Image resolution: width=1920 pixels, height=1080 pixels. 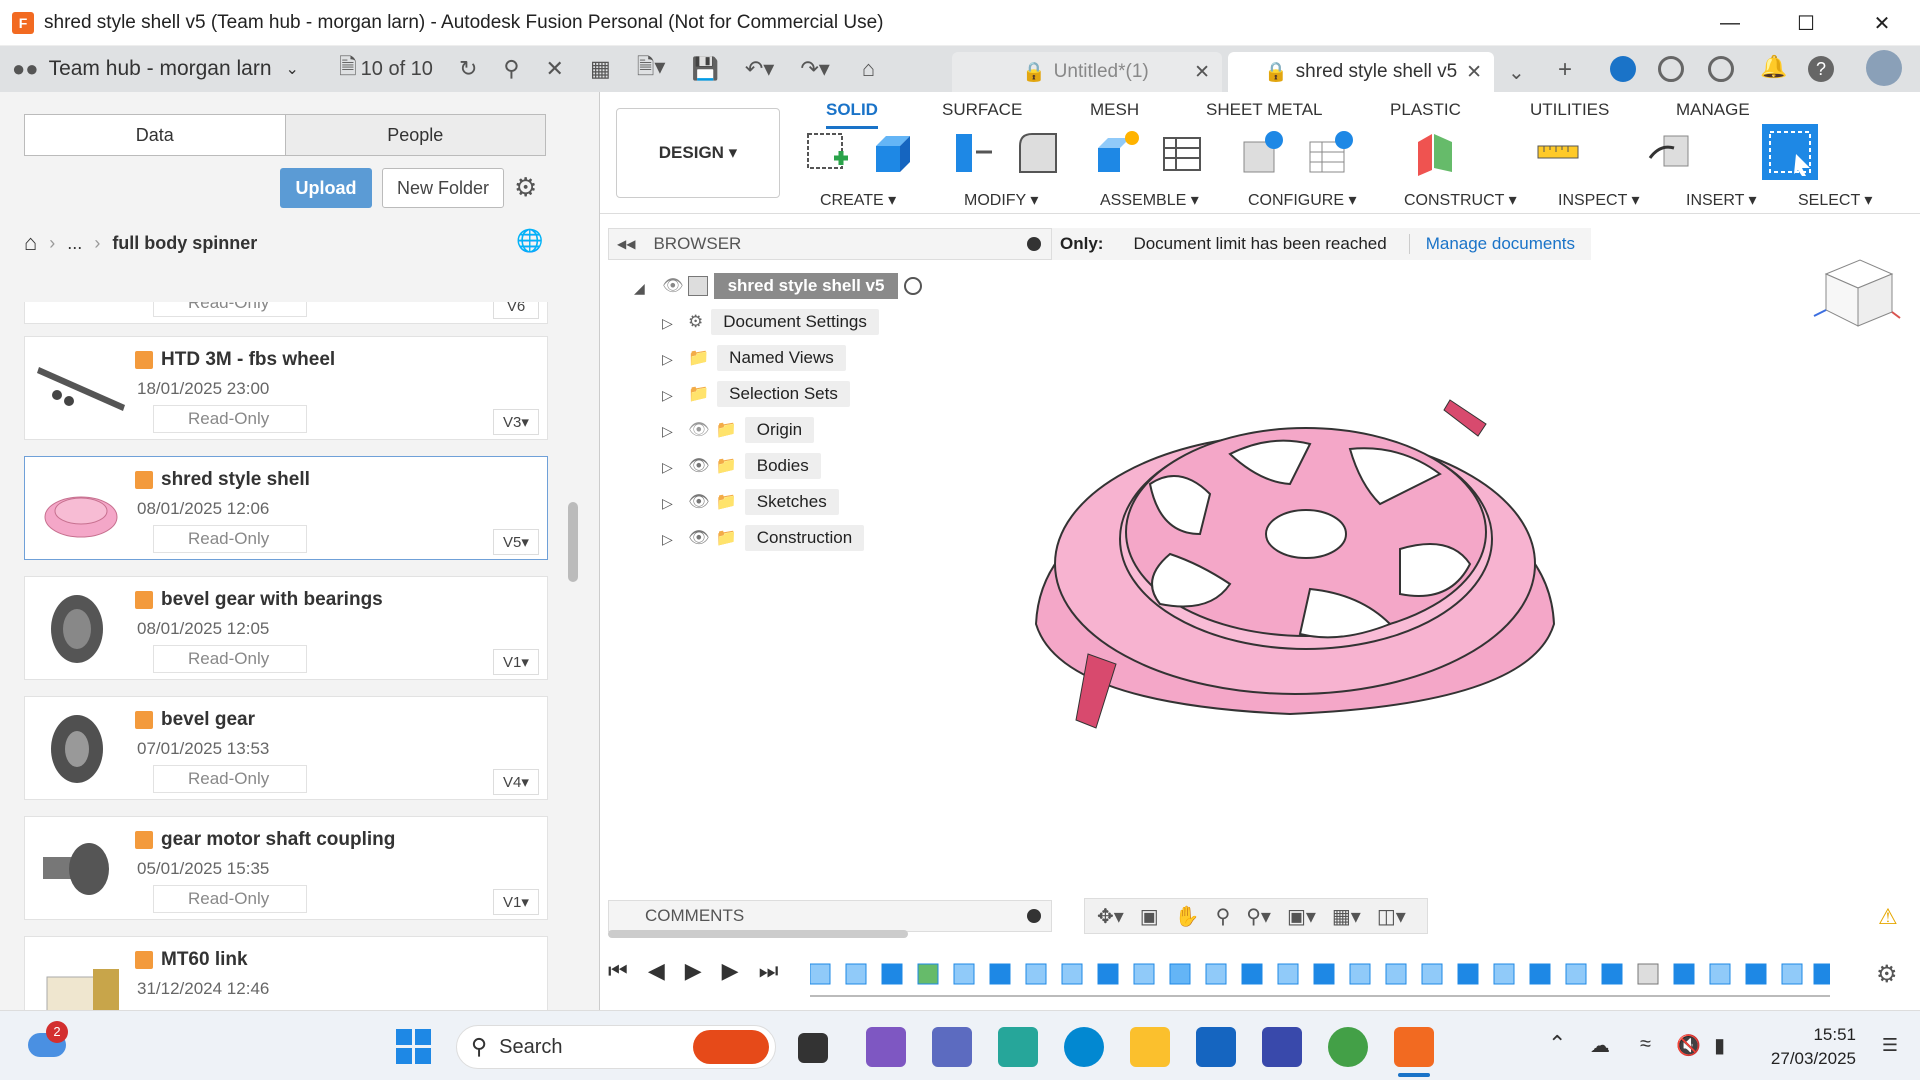 What do you see at coordinates (618, 971) in the screenshot?
I see `skip-start-icon: ⏮` at bounding box center [618, 971].